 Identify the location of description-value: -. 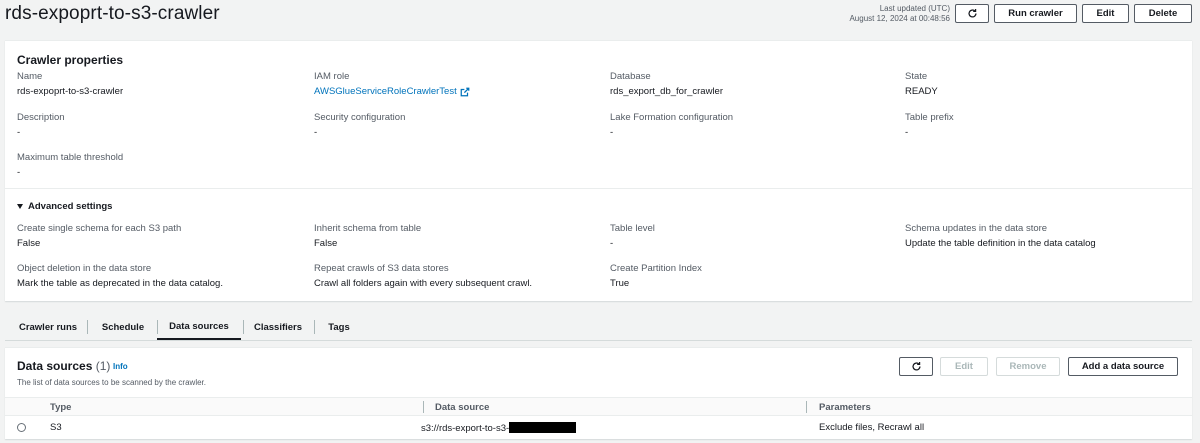
(19, 132).